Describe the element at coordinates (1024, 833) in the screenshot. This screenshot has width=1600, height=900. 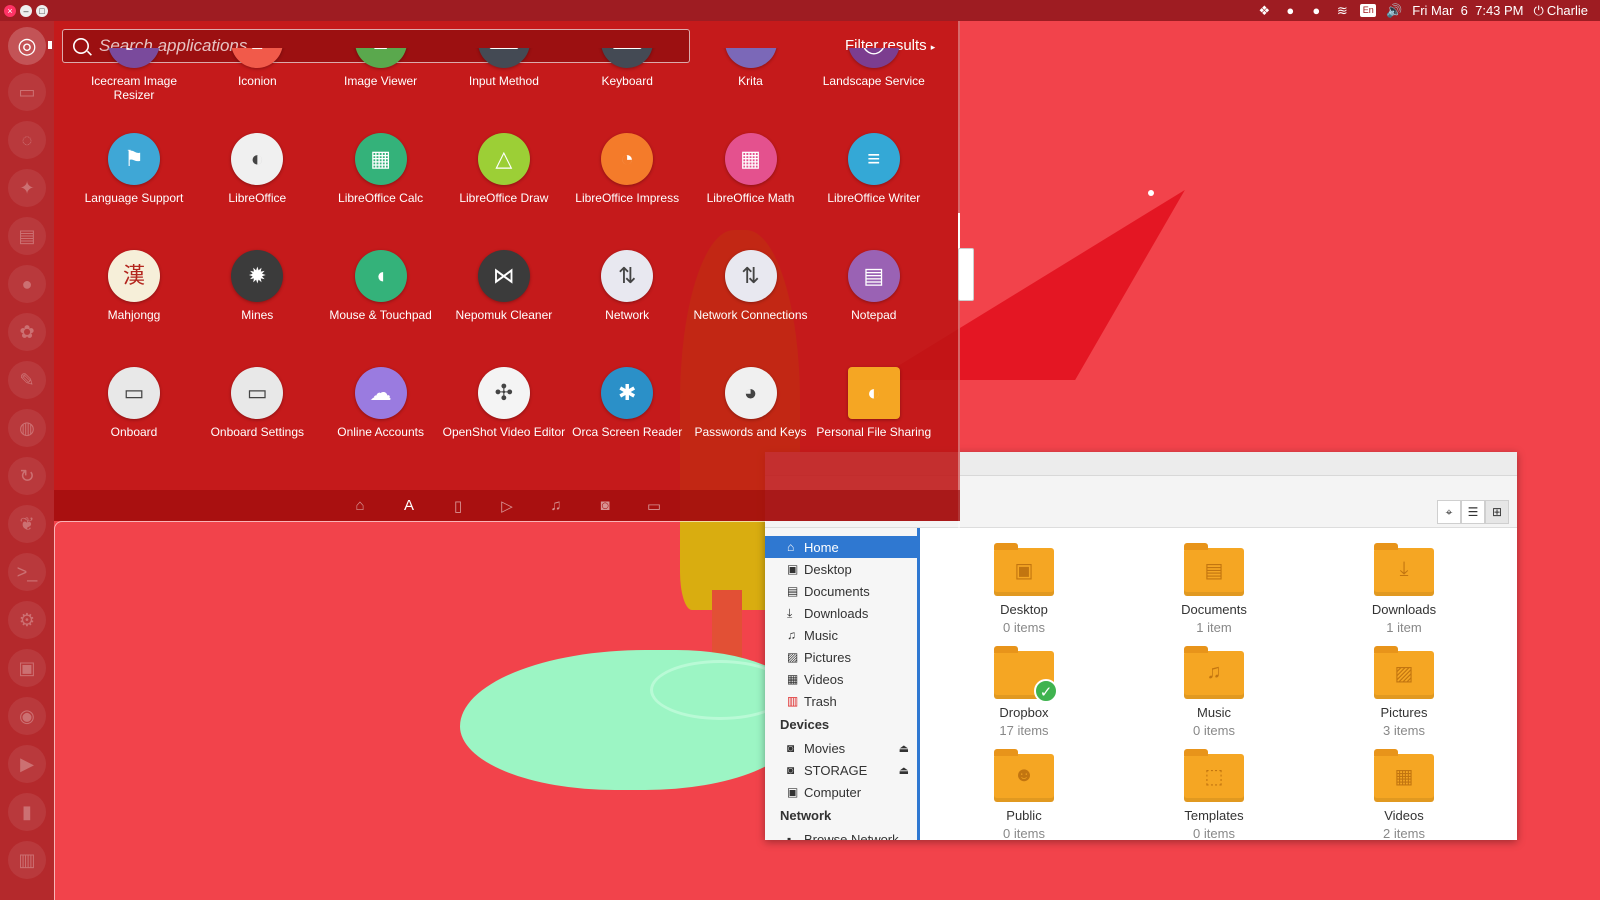
I see `folder-item-count: 0 items` at that location.